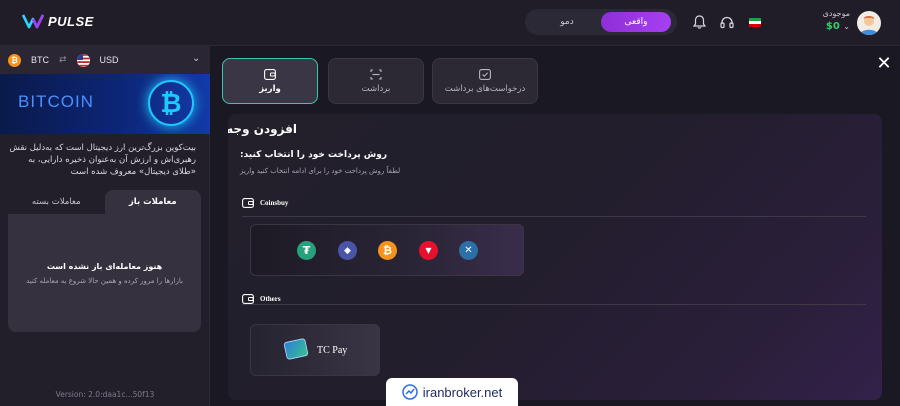 This screenshot has height=406, width=900. What do you see at coordinates (152, 202) in the screenshot?
I see `tab-open-trades: معاملات باز` at bounding box center [152, 202].